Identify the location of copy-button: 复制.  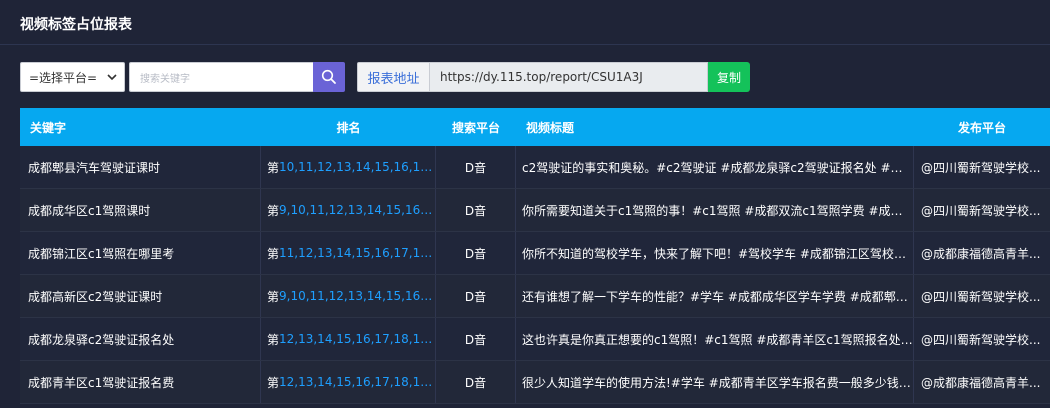
(729, 77).